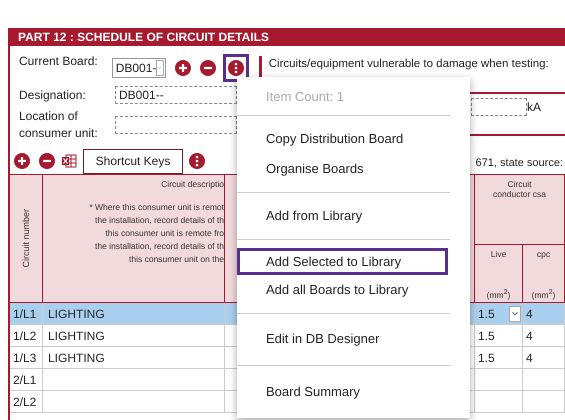  Describe the element at coordinates (353, 169) in the screenshot. I see `menu-item: Organise Boards` at that location.